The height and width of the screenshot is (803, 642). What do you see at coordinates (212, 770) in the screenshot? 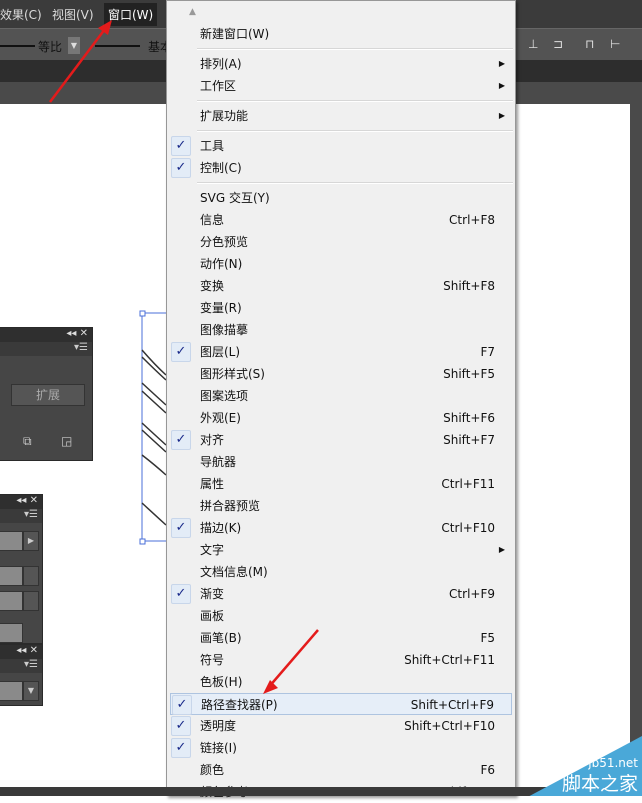
I see `menu-item-label: 颜色` at bounding box center [212, 770].